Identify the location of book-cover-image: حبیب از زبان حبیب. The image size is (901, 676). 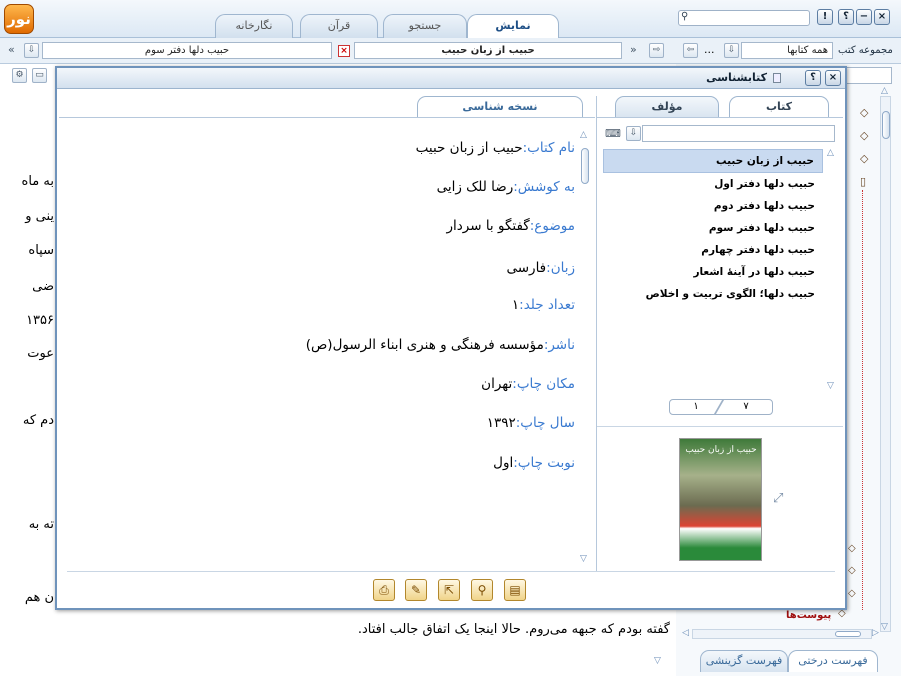
(720, 499).